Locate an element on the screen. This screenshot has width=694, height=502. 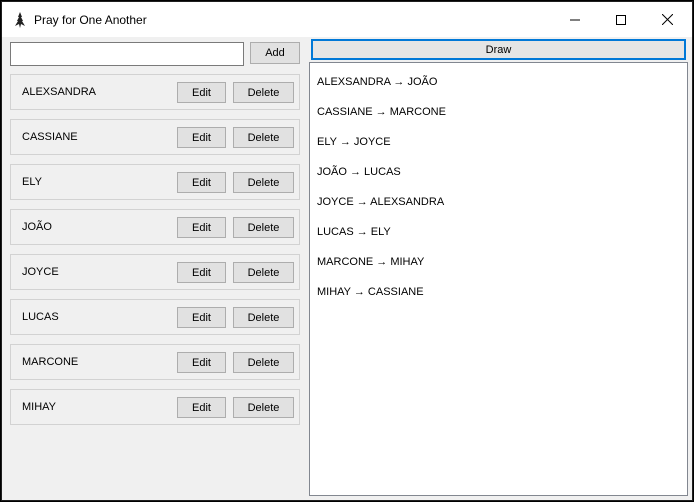
draw-button-label: Draw is located at coordinates (498, 49).